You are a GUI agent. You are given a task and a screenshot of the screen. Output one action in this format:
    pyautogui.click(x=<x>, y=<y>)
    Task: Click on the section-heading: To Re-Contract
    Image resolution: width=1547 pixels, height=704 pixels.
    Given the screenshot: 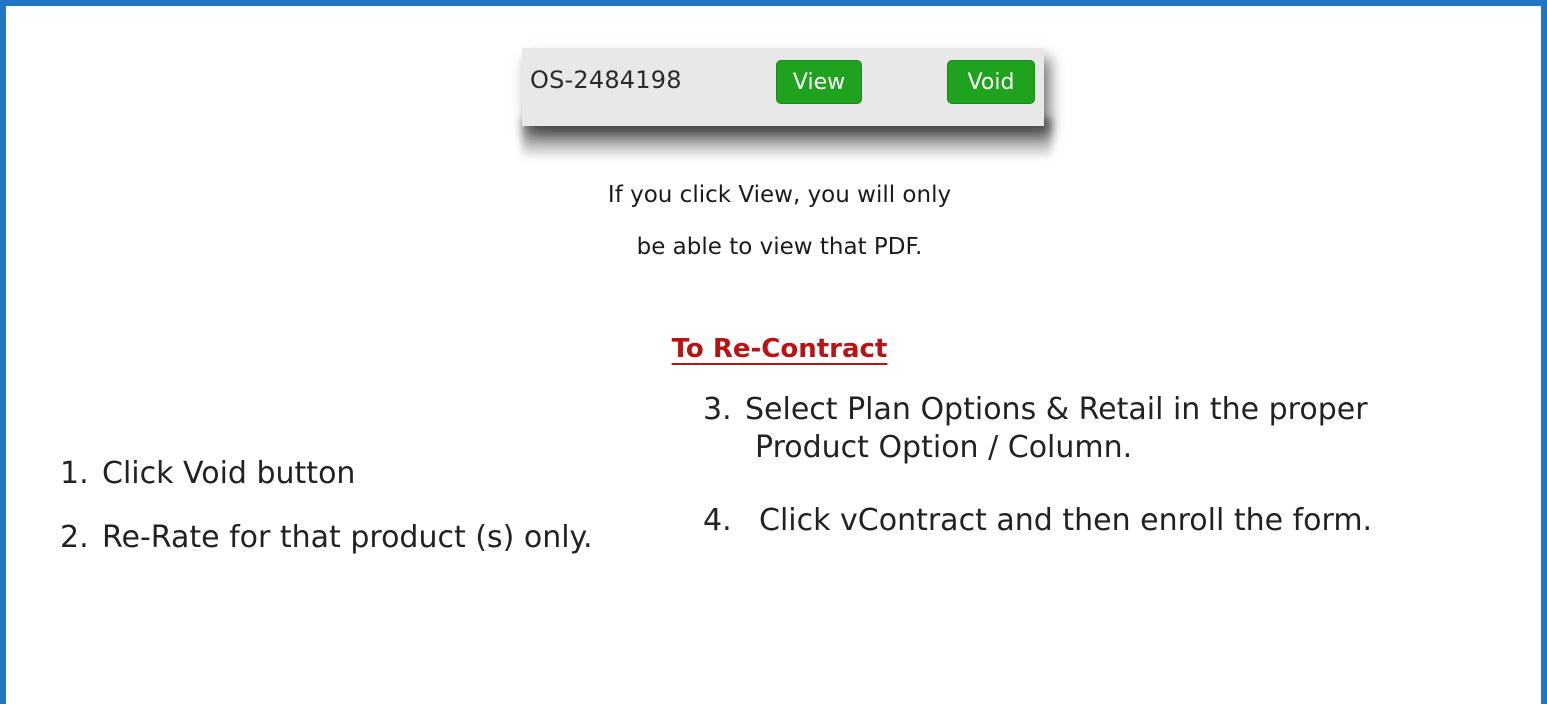 What is the action you would take?
    pyautogui.click(x=779, y=349)
    